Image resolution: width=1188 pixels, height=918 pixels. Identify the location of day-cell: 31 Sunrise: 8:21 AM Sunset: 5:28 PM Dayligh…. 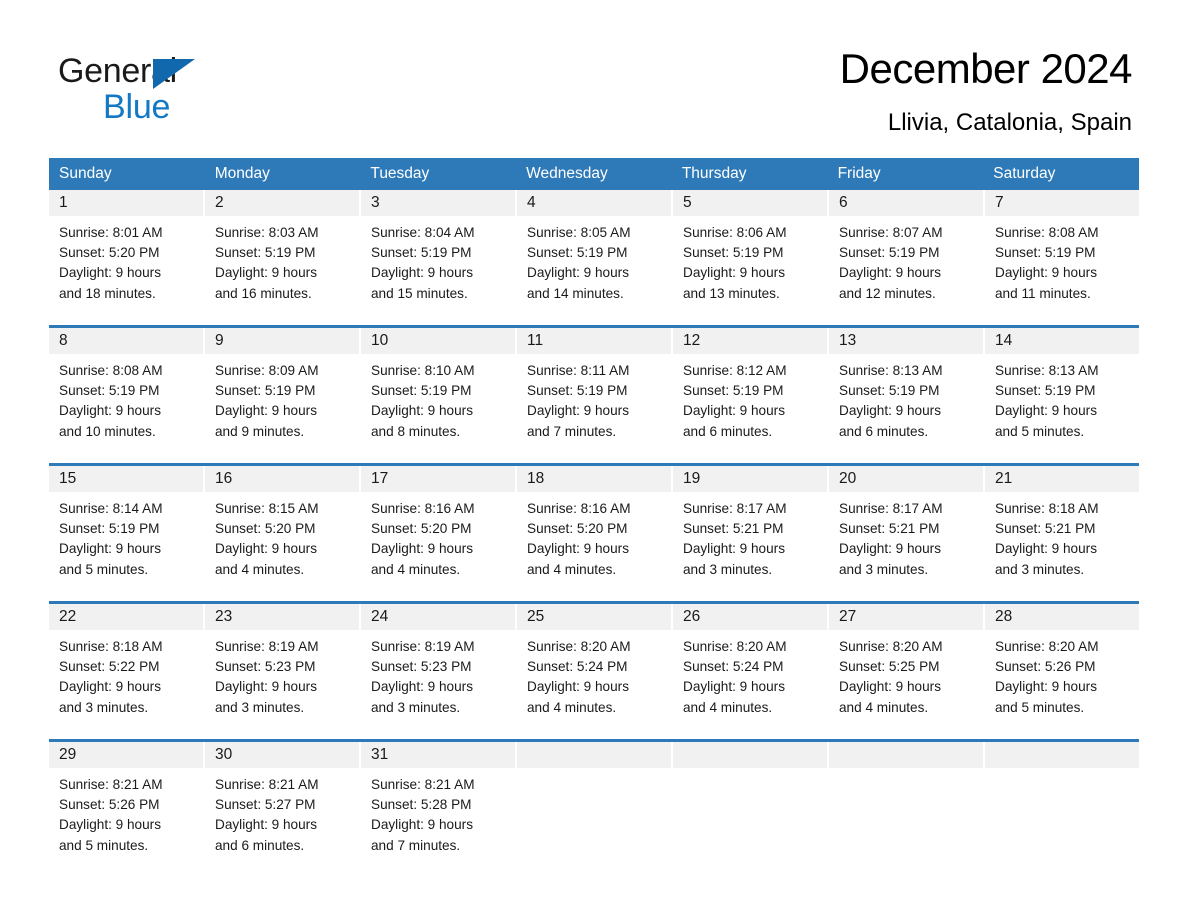
(438, 805).